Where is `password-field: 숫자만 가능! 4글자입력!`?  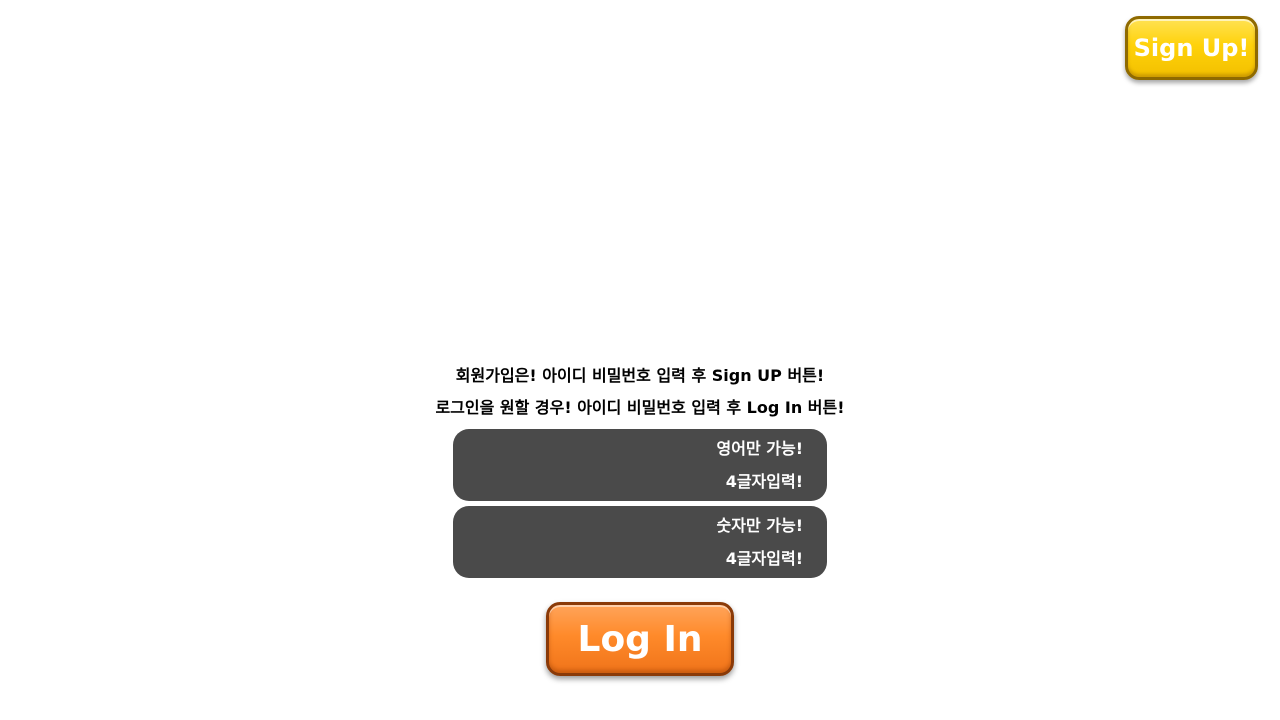 password-field: 숫자만 가능! 4글자입력! is located at coordinates (640, 542).